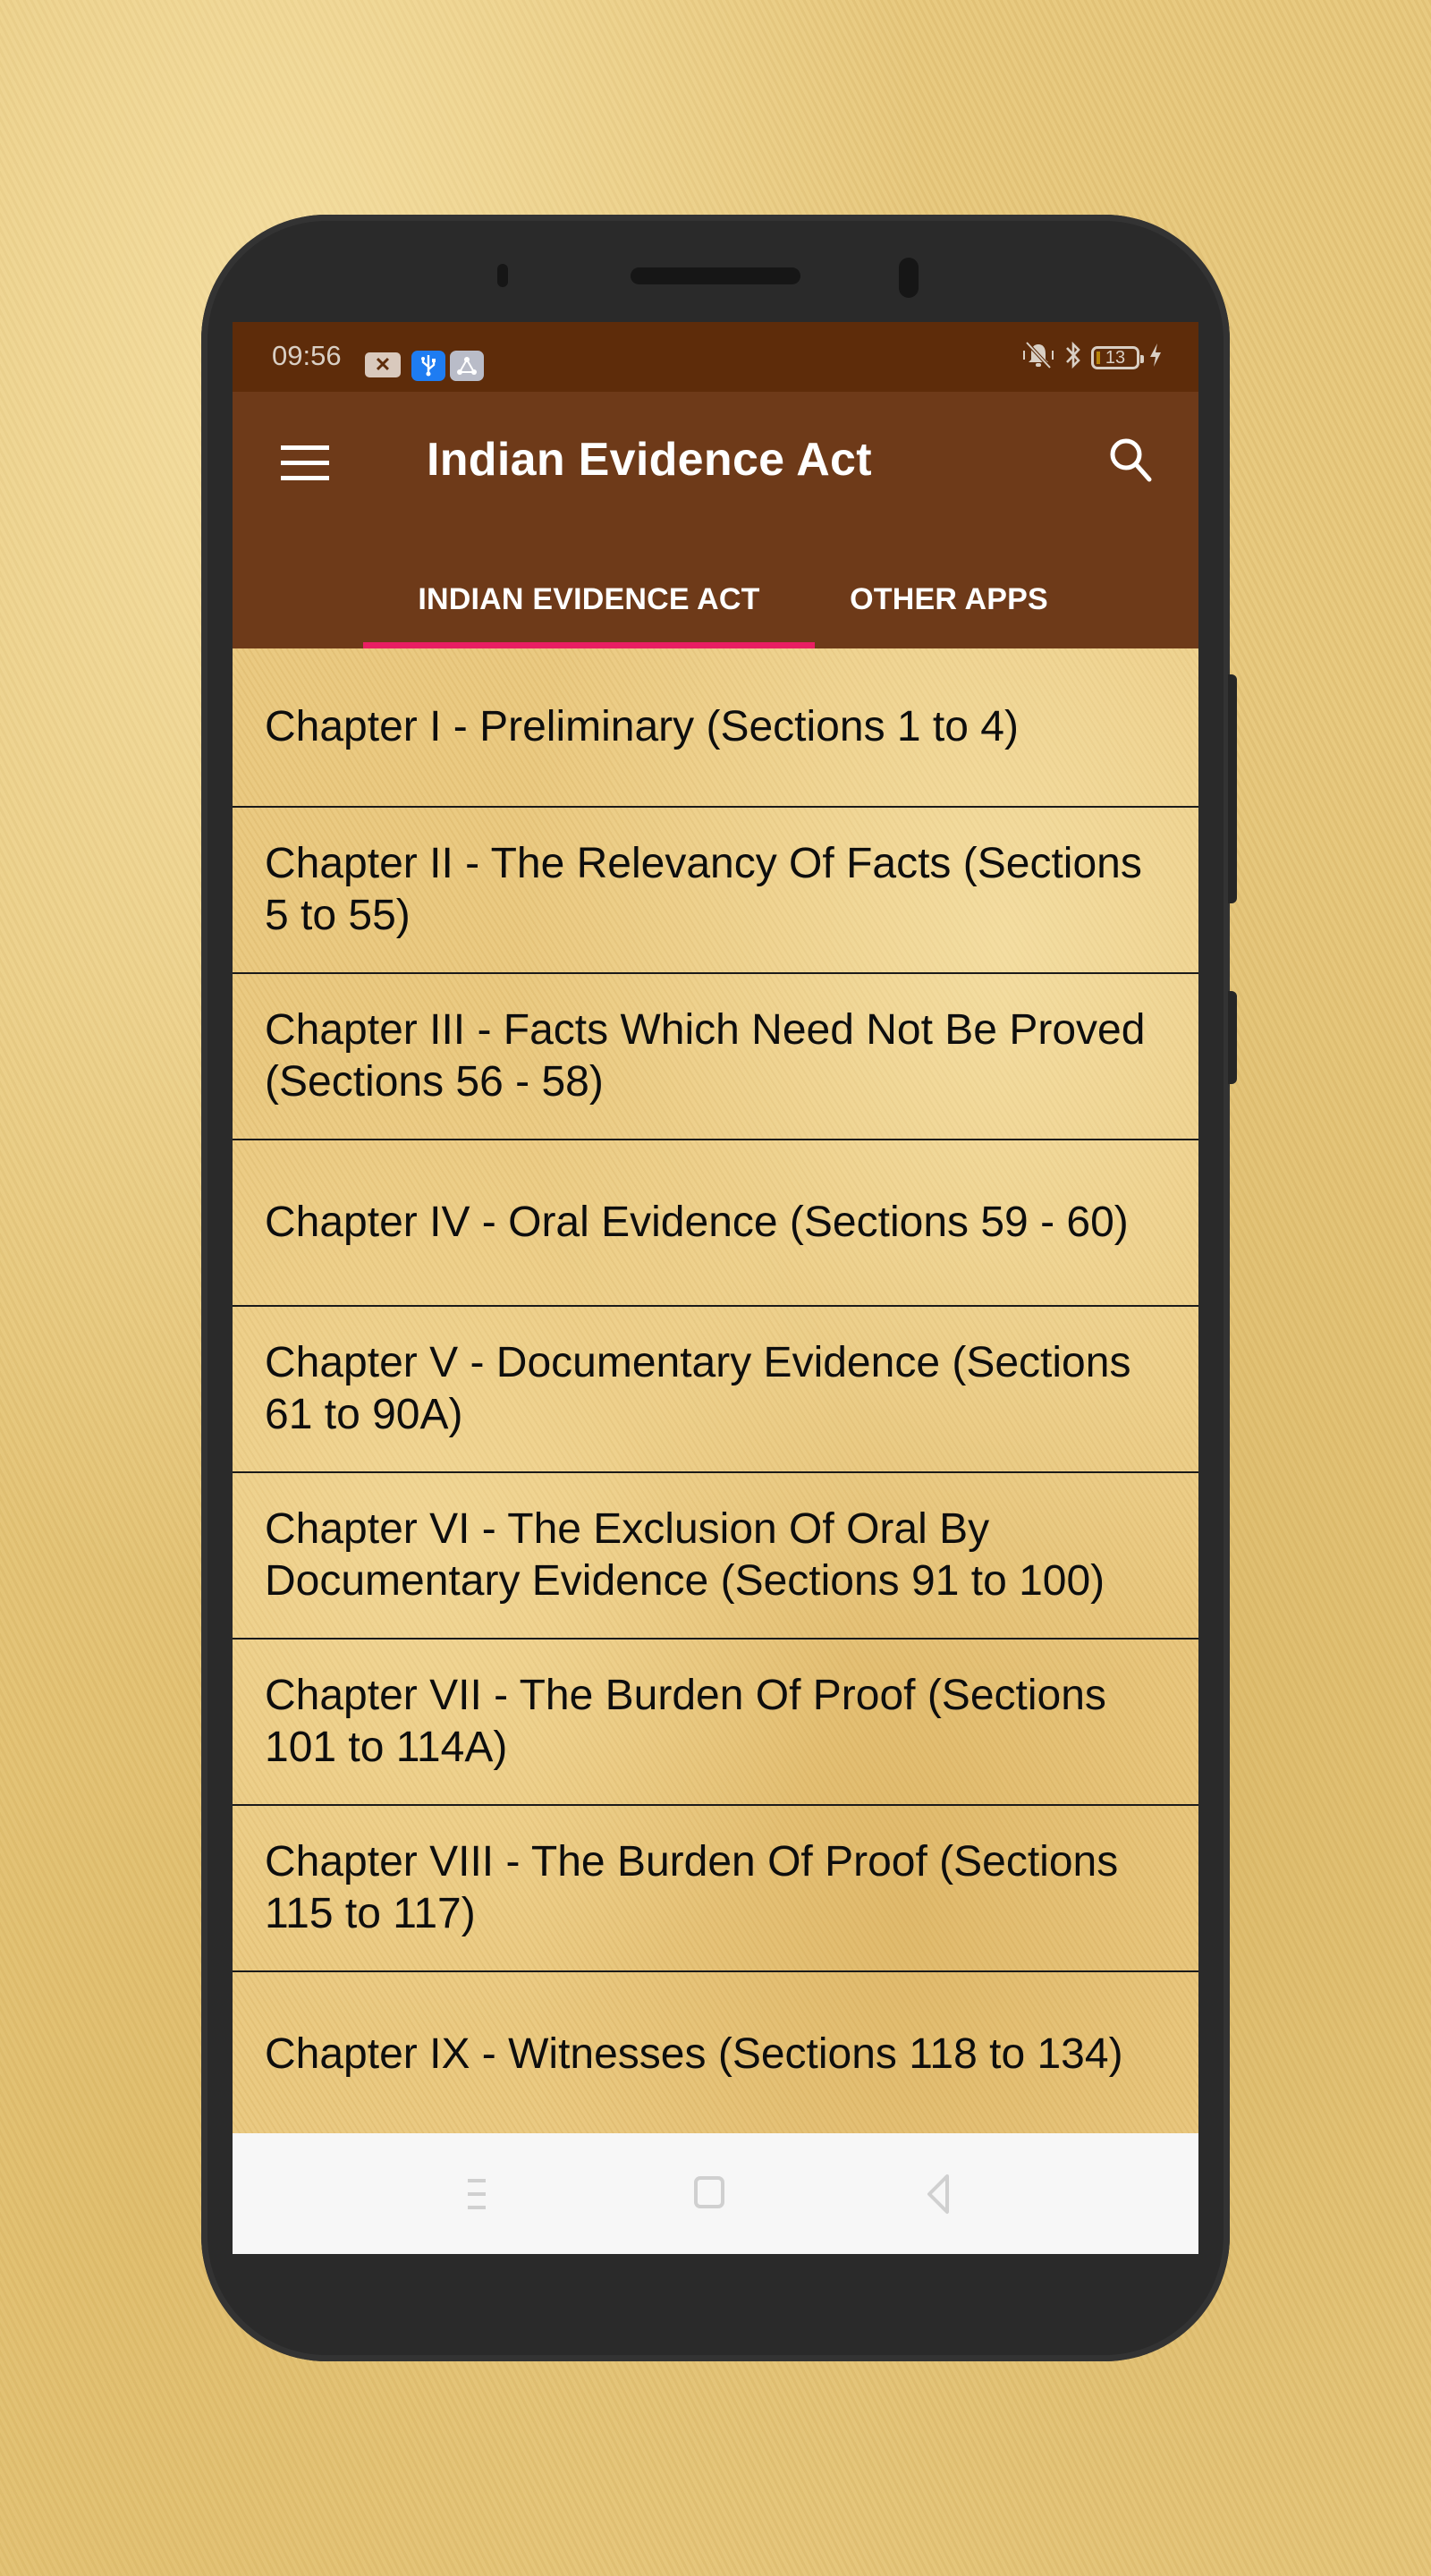 Image resolution: width=1431 pixels, height=2576 pixels. Describe the element at coordinates (1038, 358) in the screenshot. I see `vibrate-silent-icon` at that location.